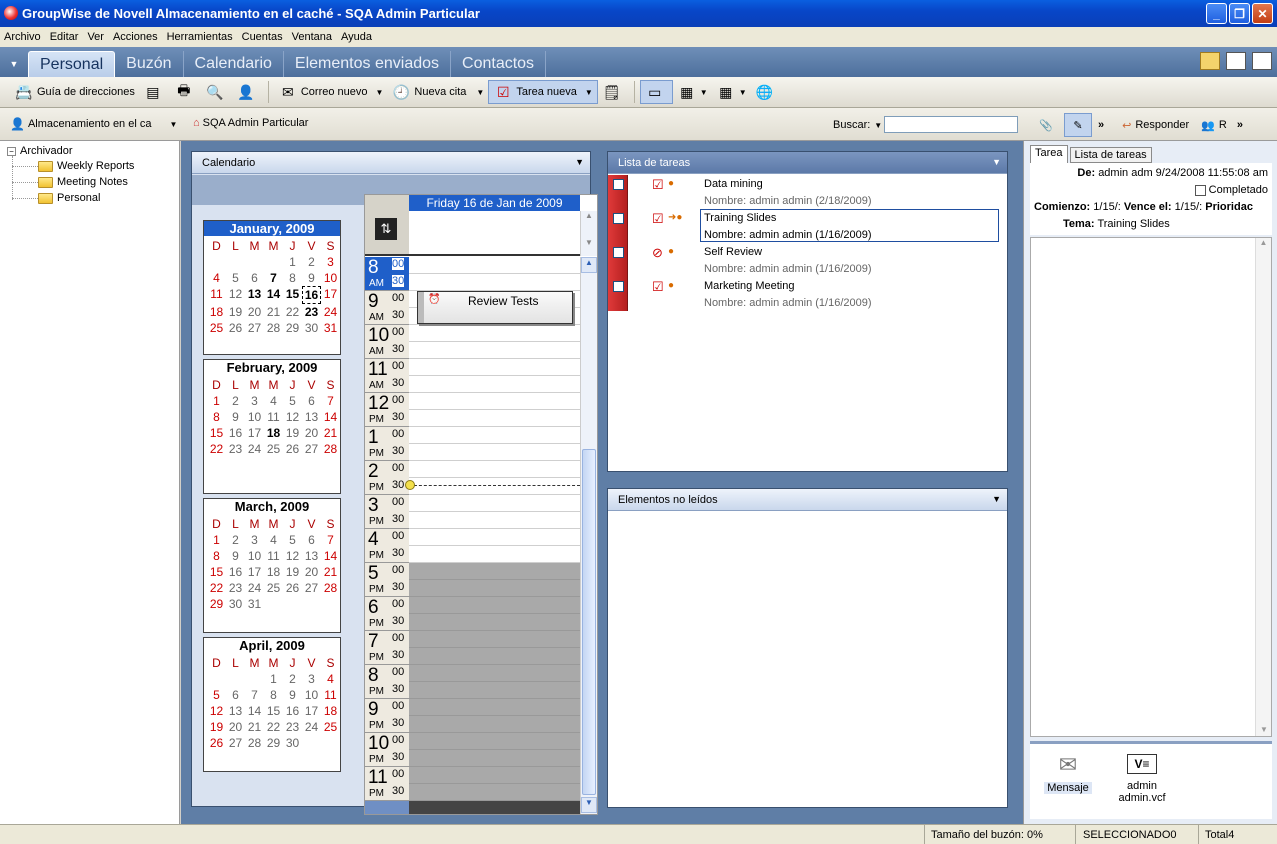 The image size is (1277, 844). What do you see at coordinates (273, 695) in the screenshot?
I see `calendar-day: 8` at bounding box center [273, 695].